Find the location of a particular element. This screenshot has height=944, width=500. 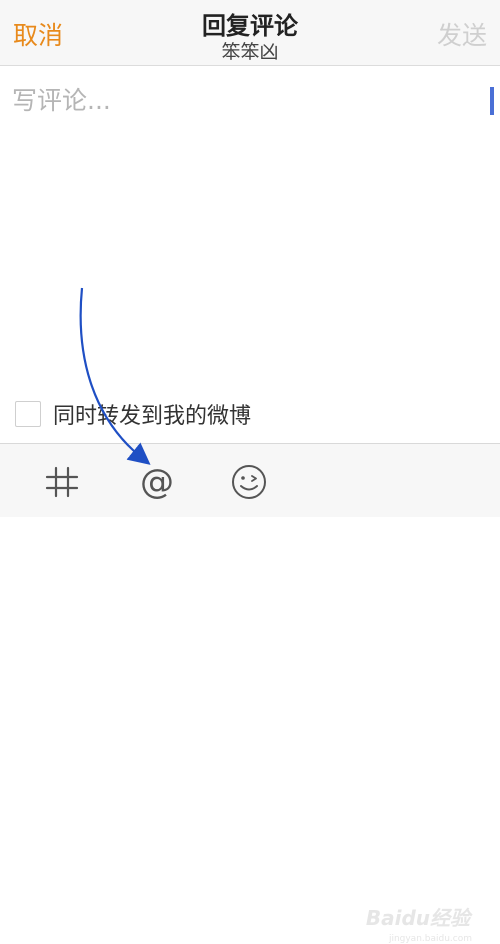

hashtag-icon is located at coordinates (62, 482).